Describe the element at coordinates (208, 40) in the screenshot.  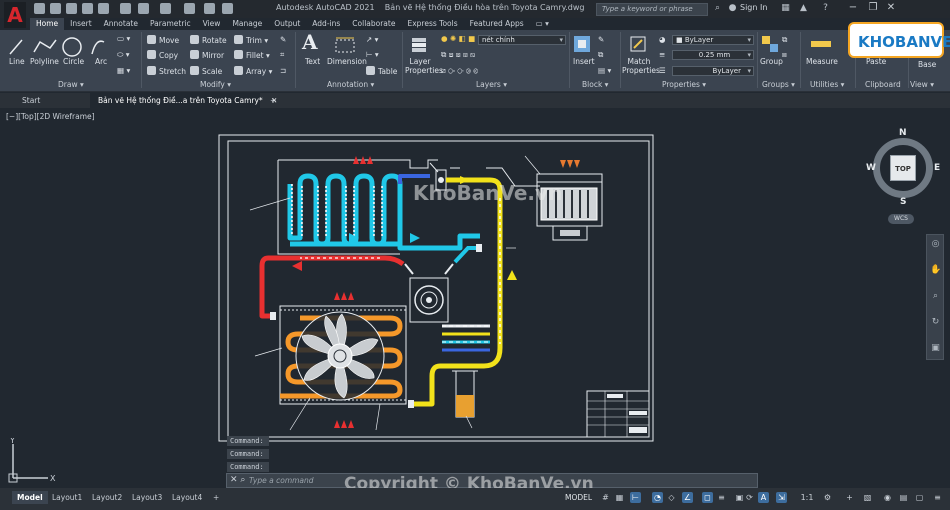
I see `rotate-button: Rotate` at that location.